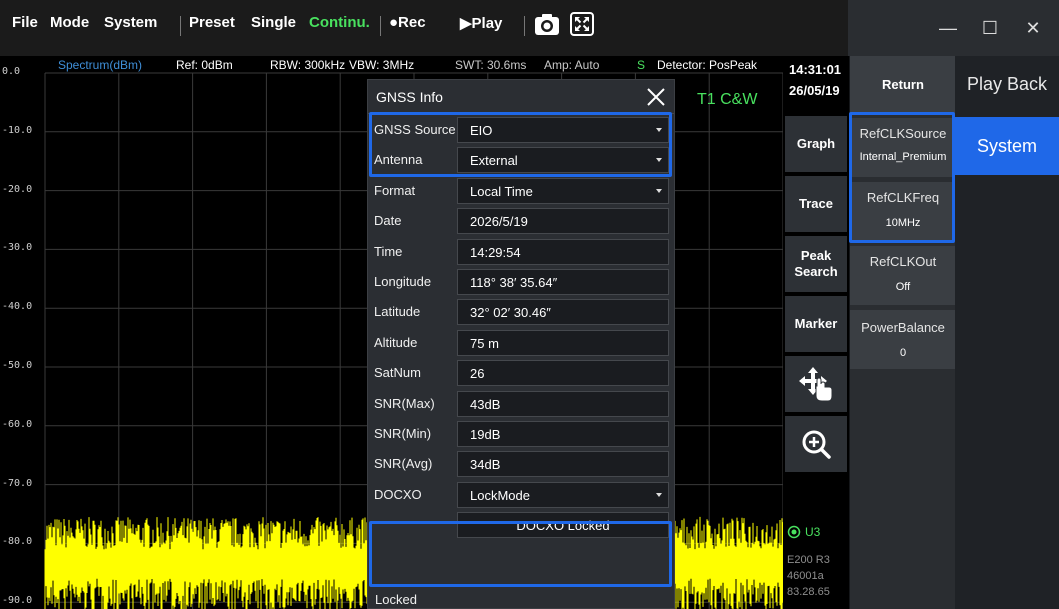 This screenshot has height=609, width=1059. Describe the element at coordinates (404, 403) in the screenshot. I see `gnss-row-label: SNR(Max)` at that location.